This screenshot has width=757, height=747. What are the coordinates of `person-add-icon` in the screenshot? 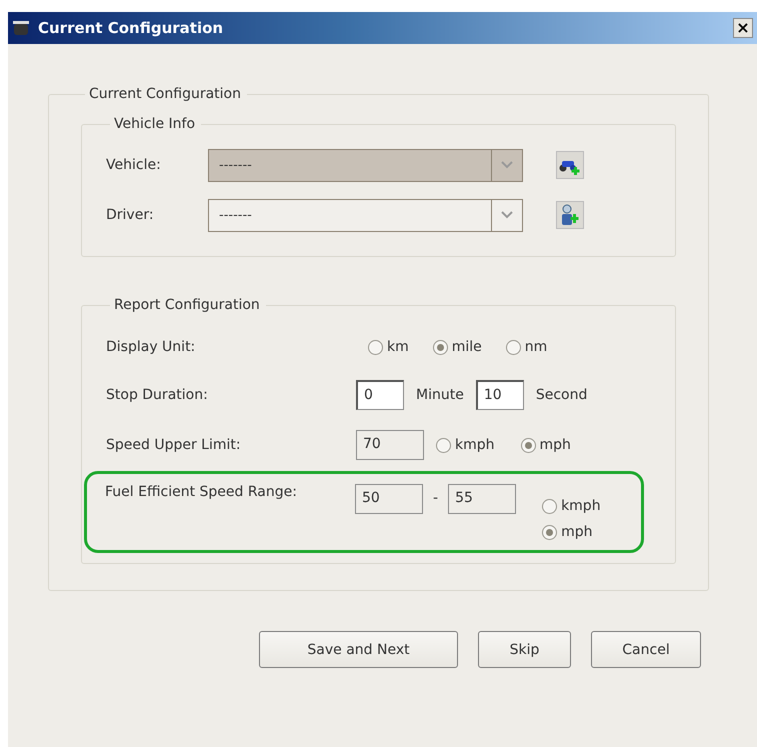 It's located at (570, 215).